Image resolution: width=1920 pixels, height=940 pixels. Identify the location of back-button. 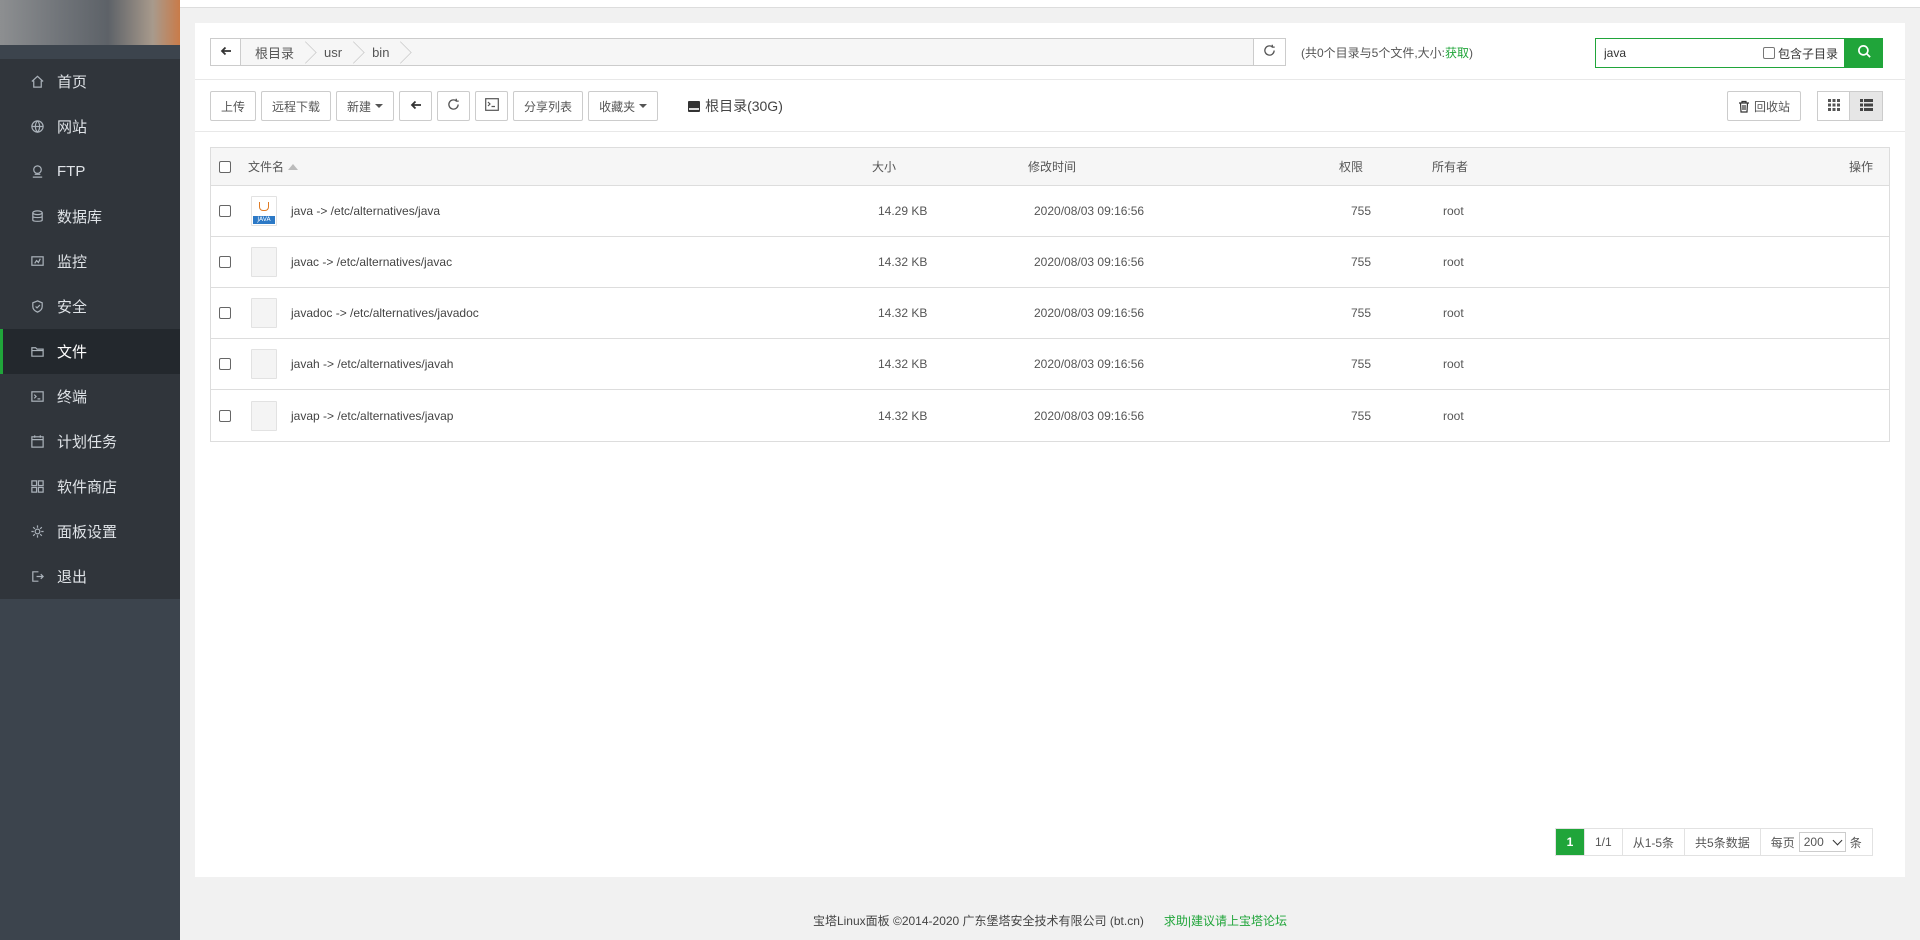
(416, 106).